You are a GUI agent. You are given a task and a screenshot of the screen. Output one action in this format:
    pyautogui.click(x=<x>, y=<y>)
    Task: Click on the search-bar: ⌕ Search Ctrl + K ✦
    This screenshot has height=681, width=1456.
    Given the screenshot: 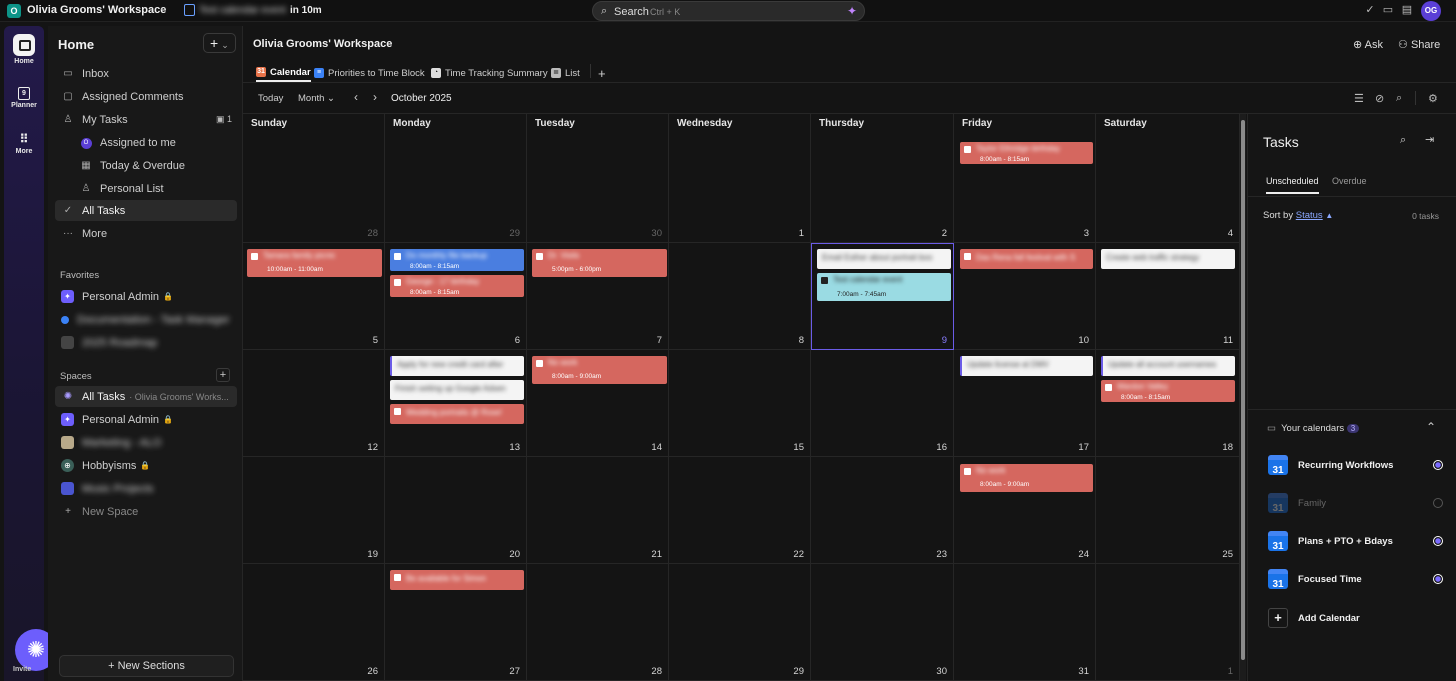 What is the action you would take?
    pyautogui.click(x=728, y=11)
    